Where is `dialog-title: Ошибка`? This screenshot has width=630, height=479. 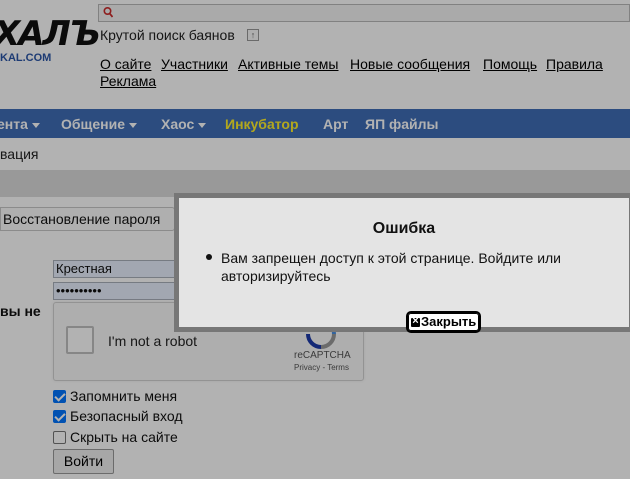
dialog-title: Ошибка is located at coordinates (404, 228).